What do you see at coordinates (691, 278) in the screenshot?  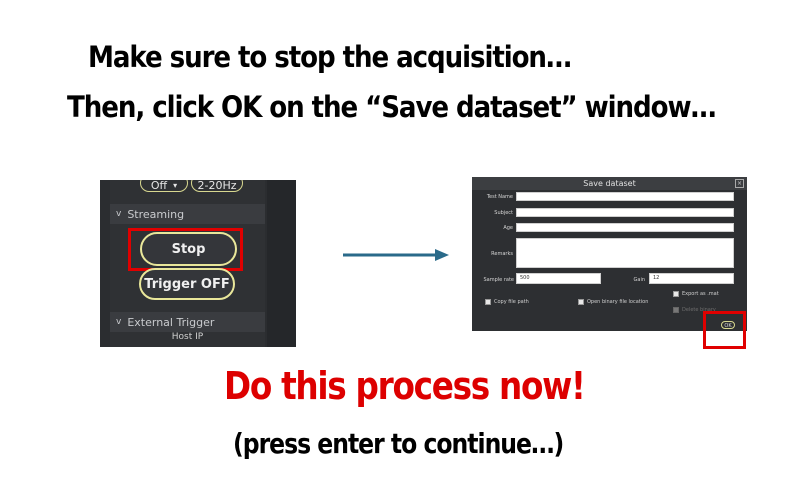 I see `gain-input: 12` at bounding box center [691, 278].